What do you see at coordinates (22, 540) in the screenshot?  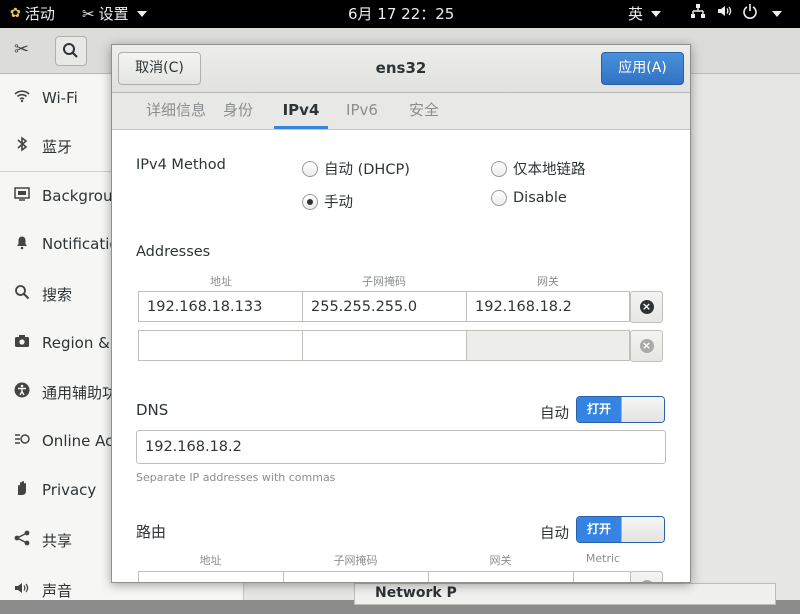 I see `share-icon` at bounding box center [22, 540].